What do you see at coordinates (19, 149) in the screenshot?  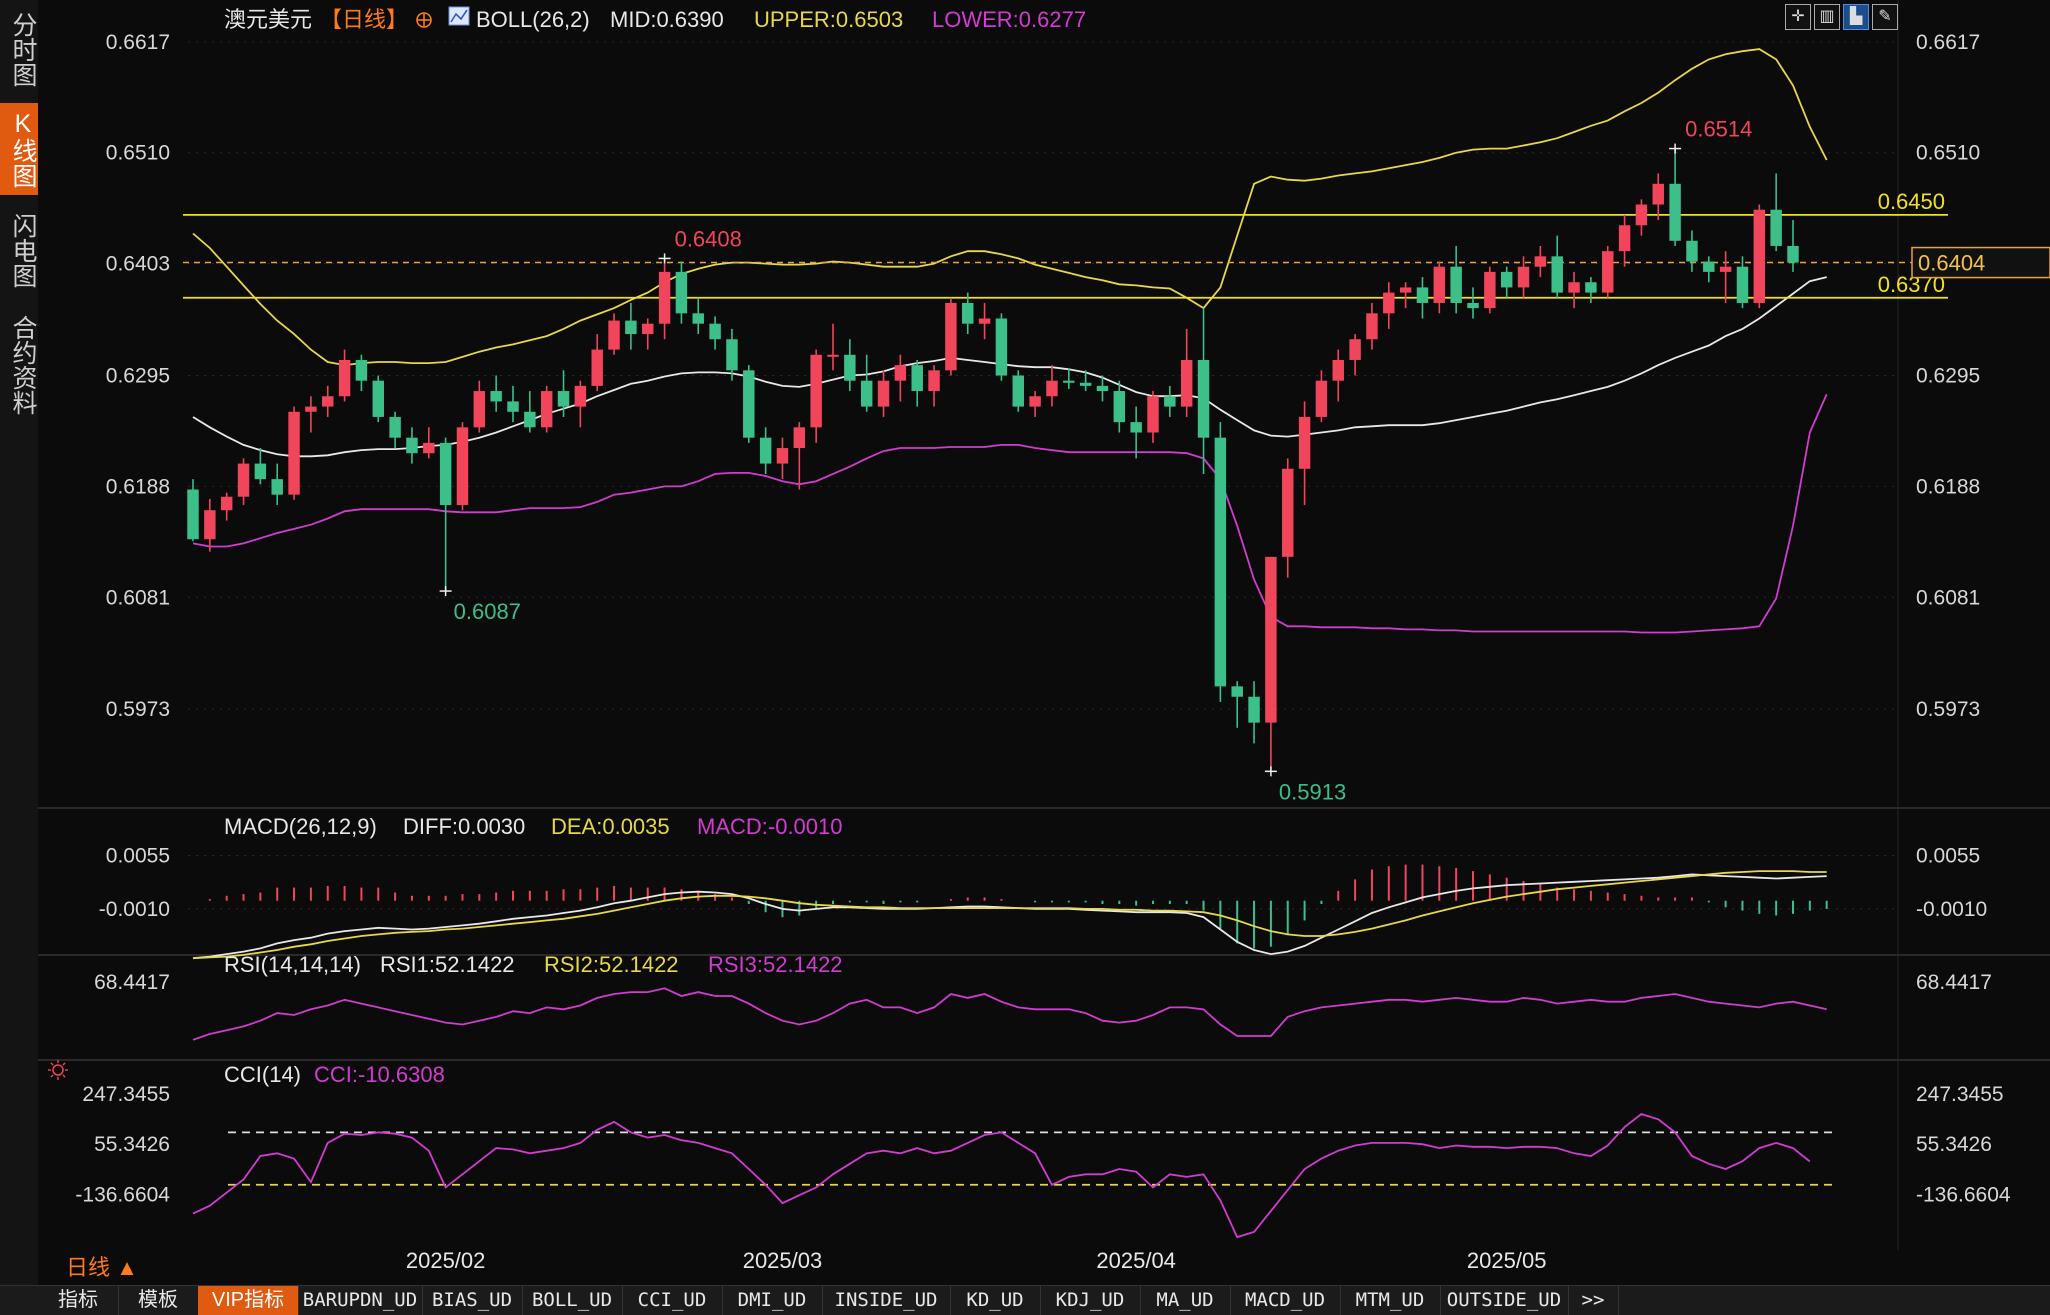 I see `sidebar-tab-1: K线图` at bounding box center [19, 149].